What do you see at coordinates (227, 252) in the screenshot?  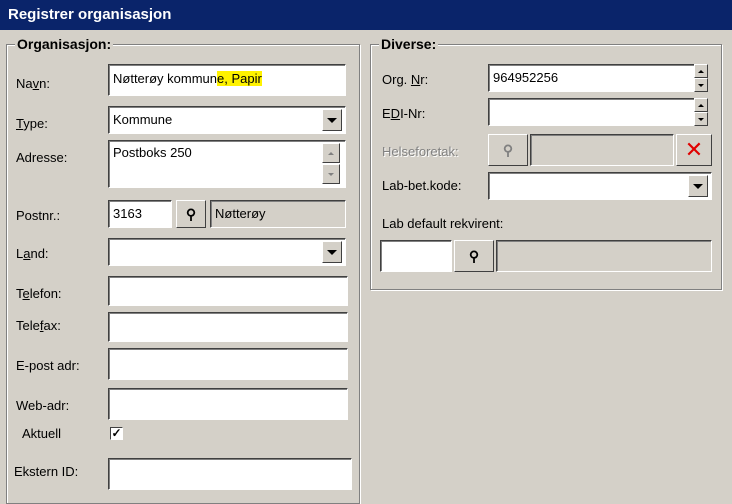 I see `land-select` at bounding box center [227, 252].